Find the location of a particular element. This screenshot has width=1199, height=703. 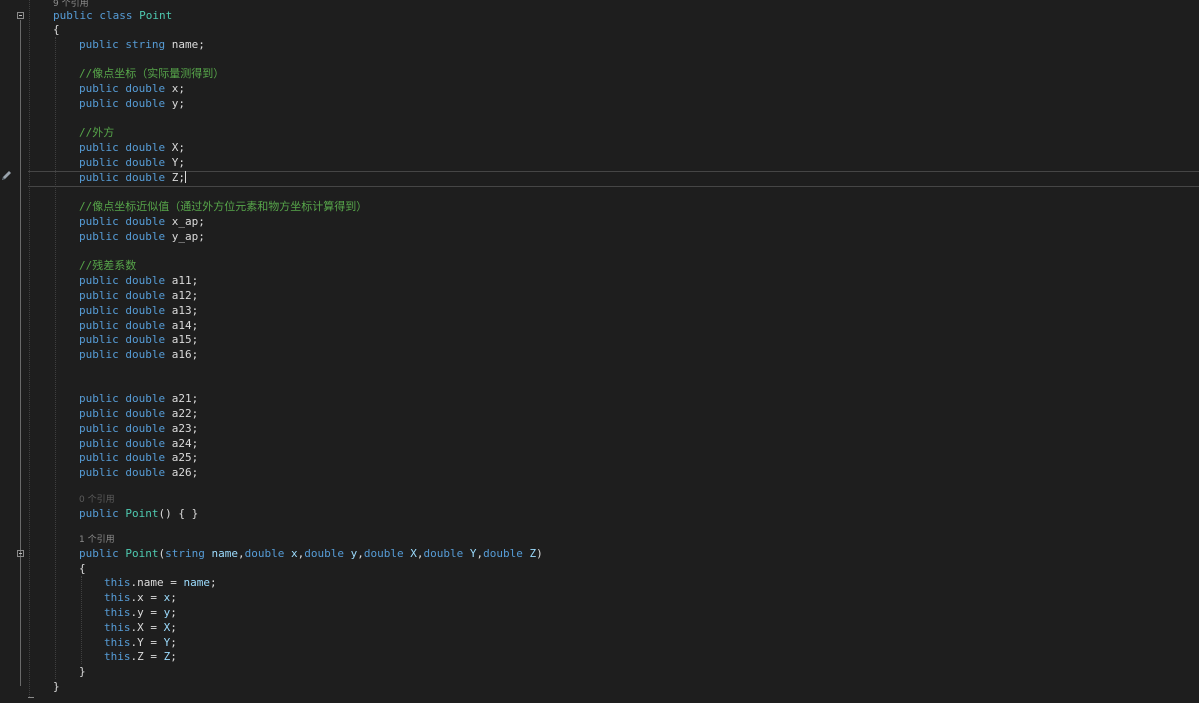

keyword: class is located at coordinates (116, 15).